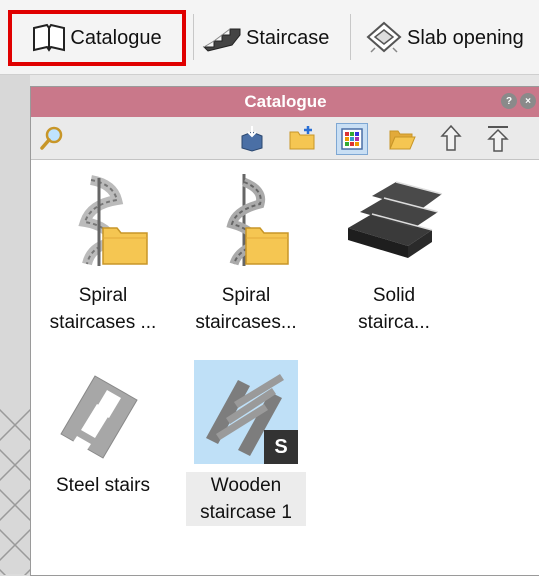 This screenshot has height=576, width=539. I want to click on slab-opening-button-label: Slab opening, so click(465, 37).